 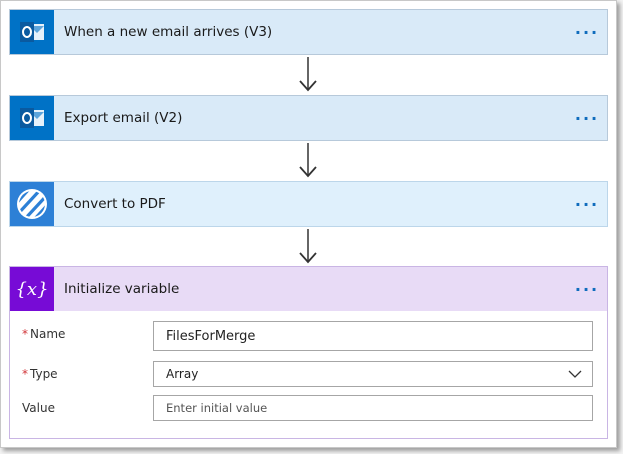 What do you see at coordinates (217, 408) in the screenshot?
I see `value-input-placeholder: Enter initial value` at bounding box center [217, 408].